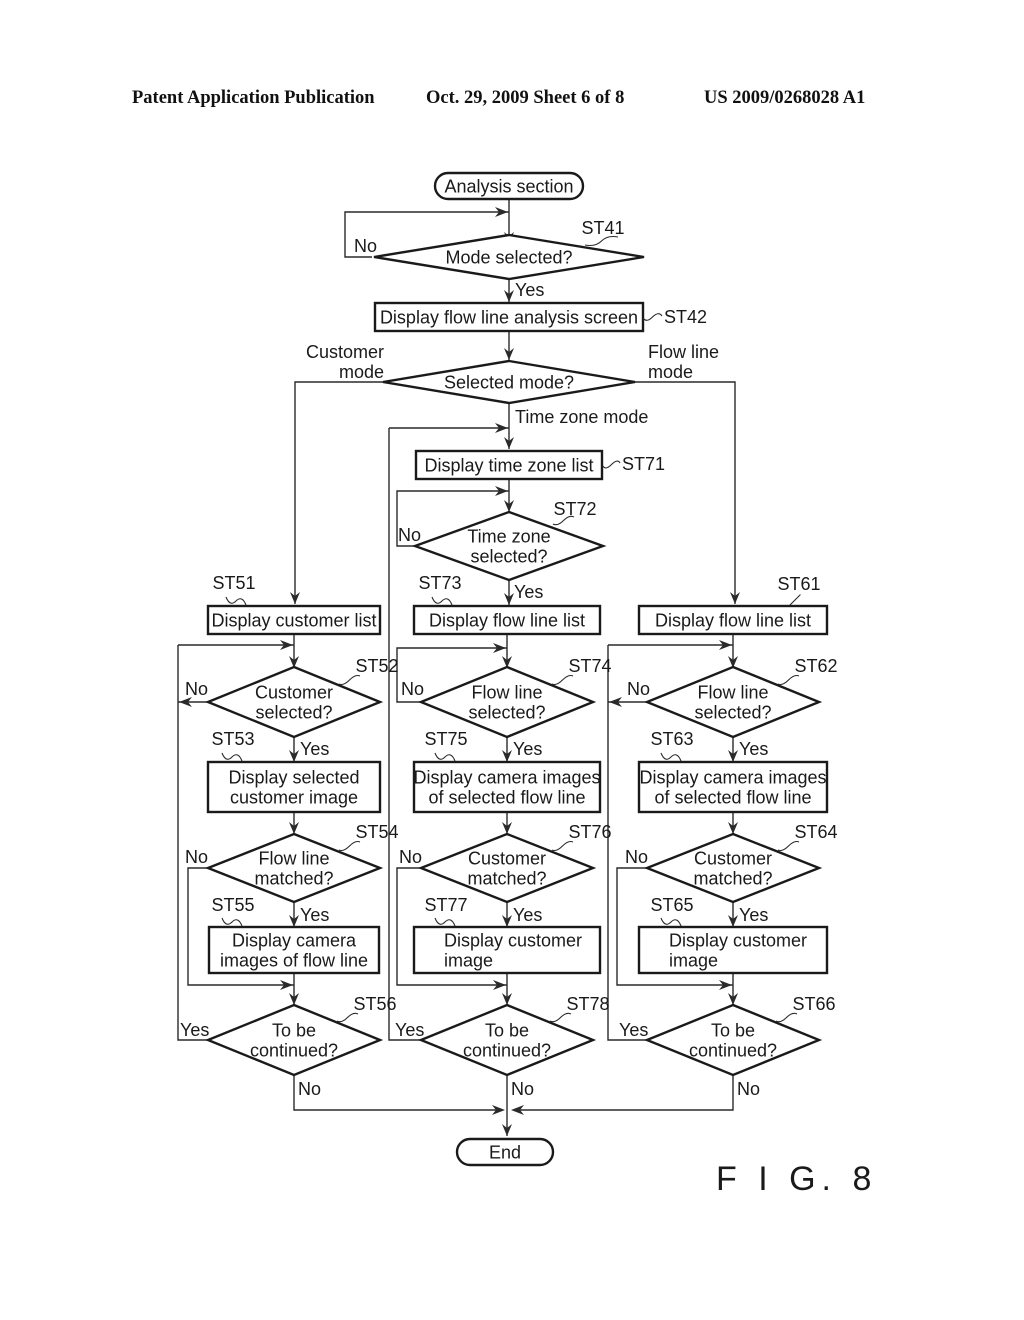 Image resolution: width=1024 pixels, height=1320 pixels. I want to click on step-number-st75: ST75, so click(445, 739).